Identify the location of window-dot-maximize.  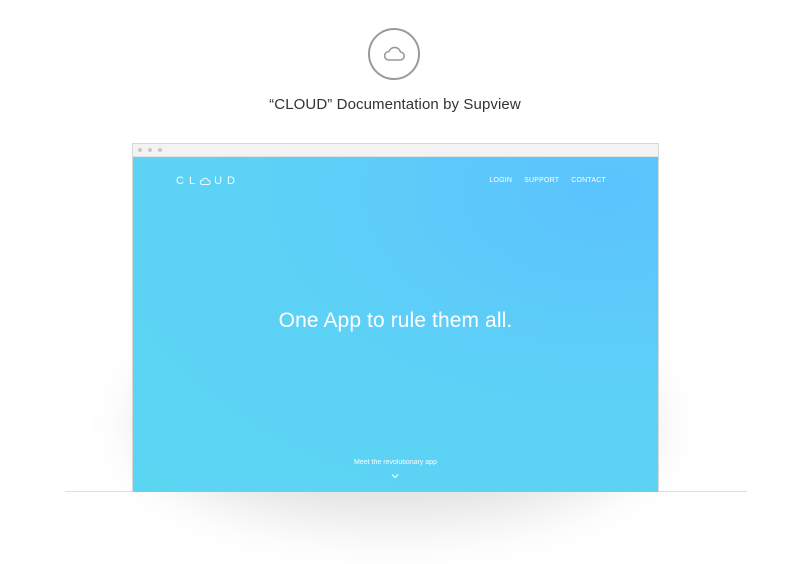
(160, 150).